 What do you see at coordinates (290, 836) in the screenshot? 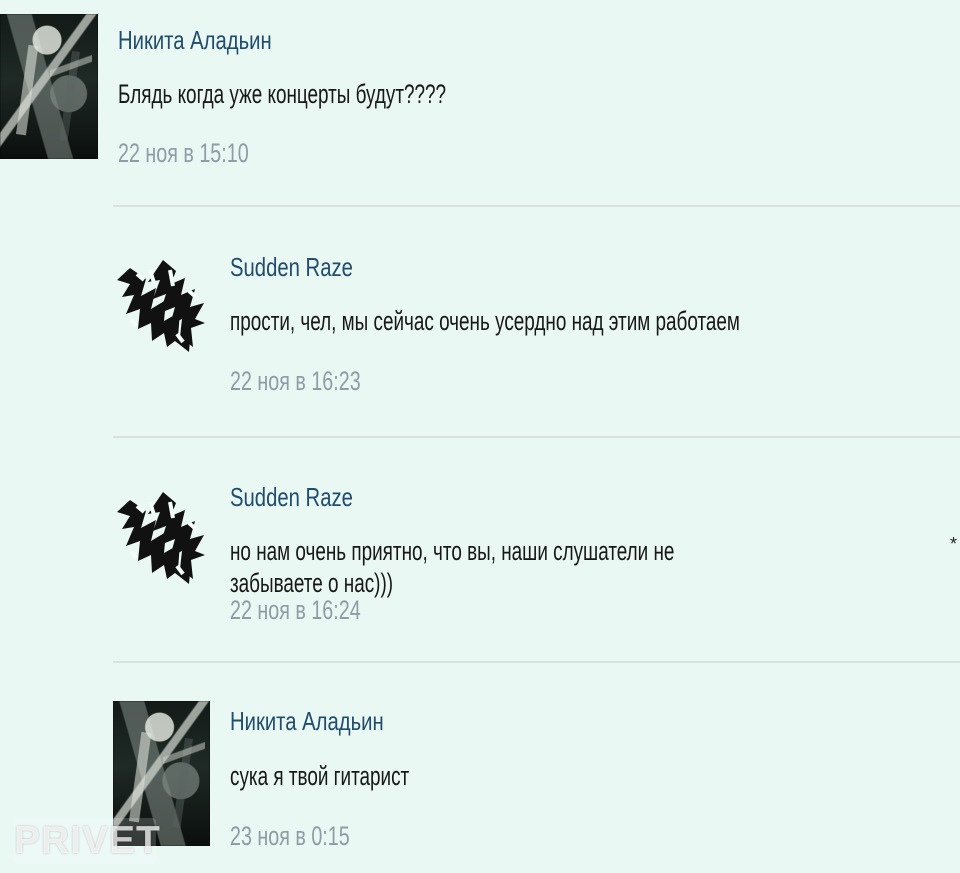
I see `comment-date: 23 ноя в 0:15` at bounding box center [290, 836].